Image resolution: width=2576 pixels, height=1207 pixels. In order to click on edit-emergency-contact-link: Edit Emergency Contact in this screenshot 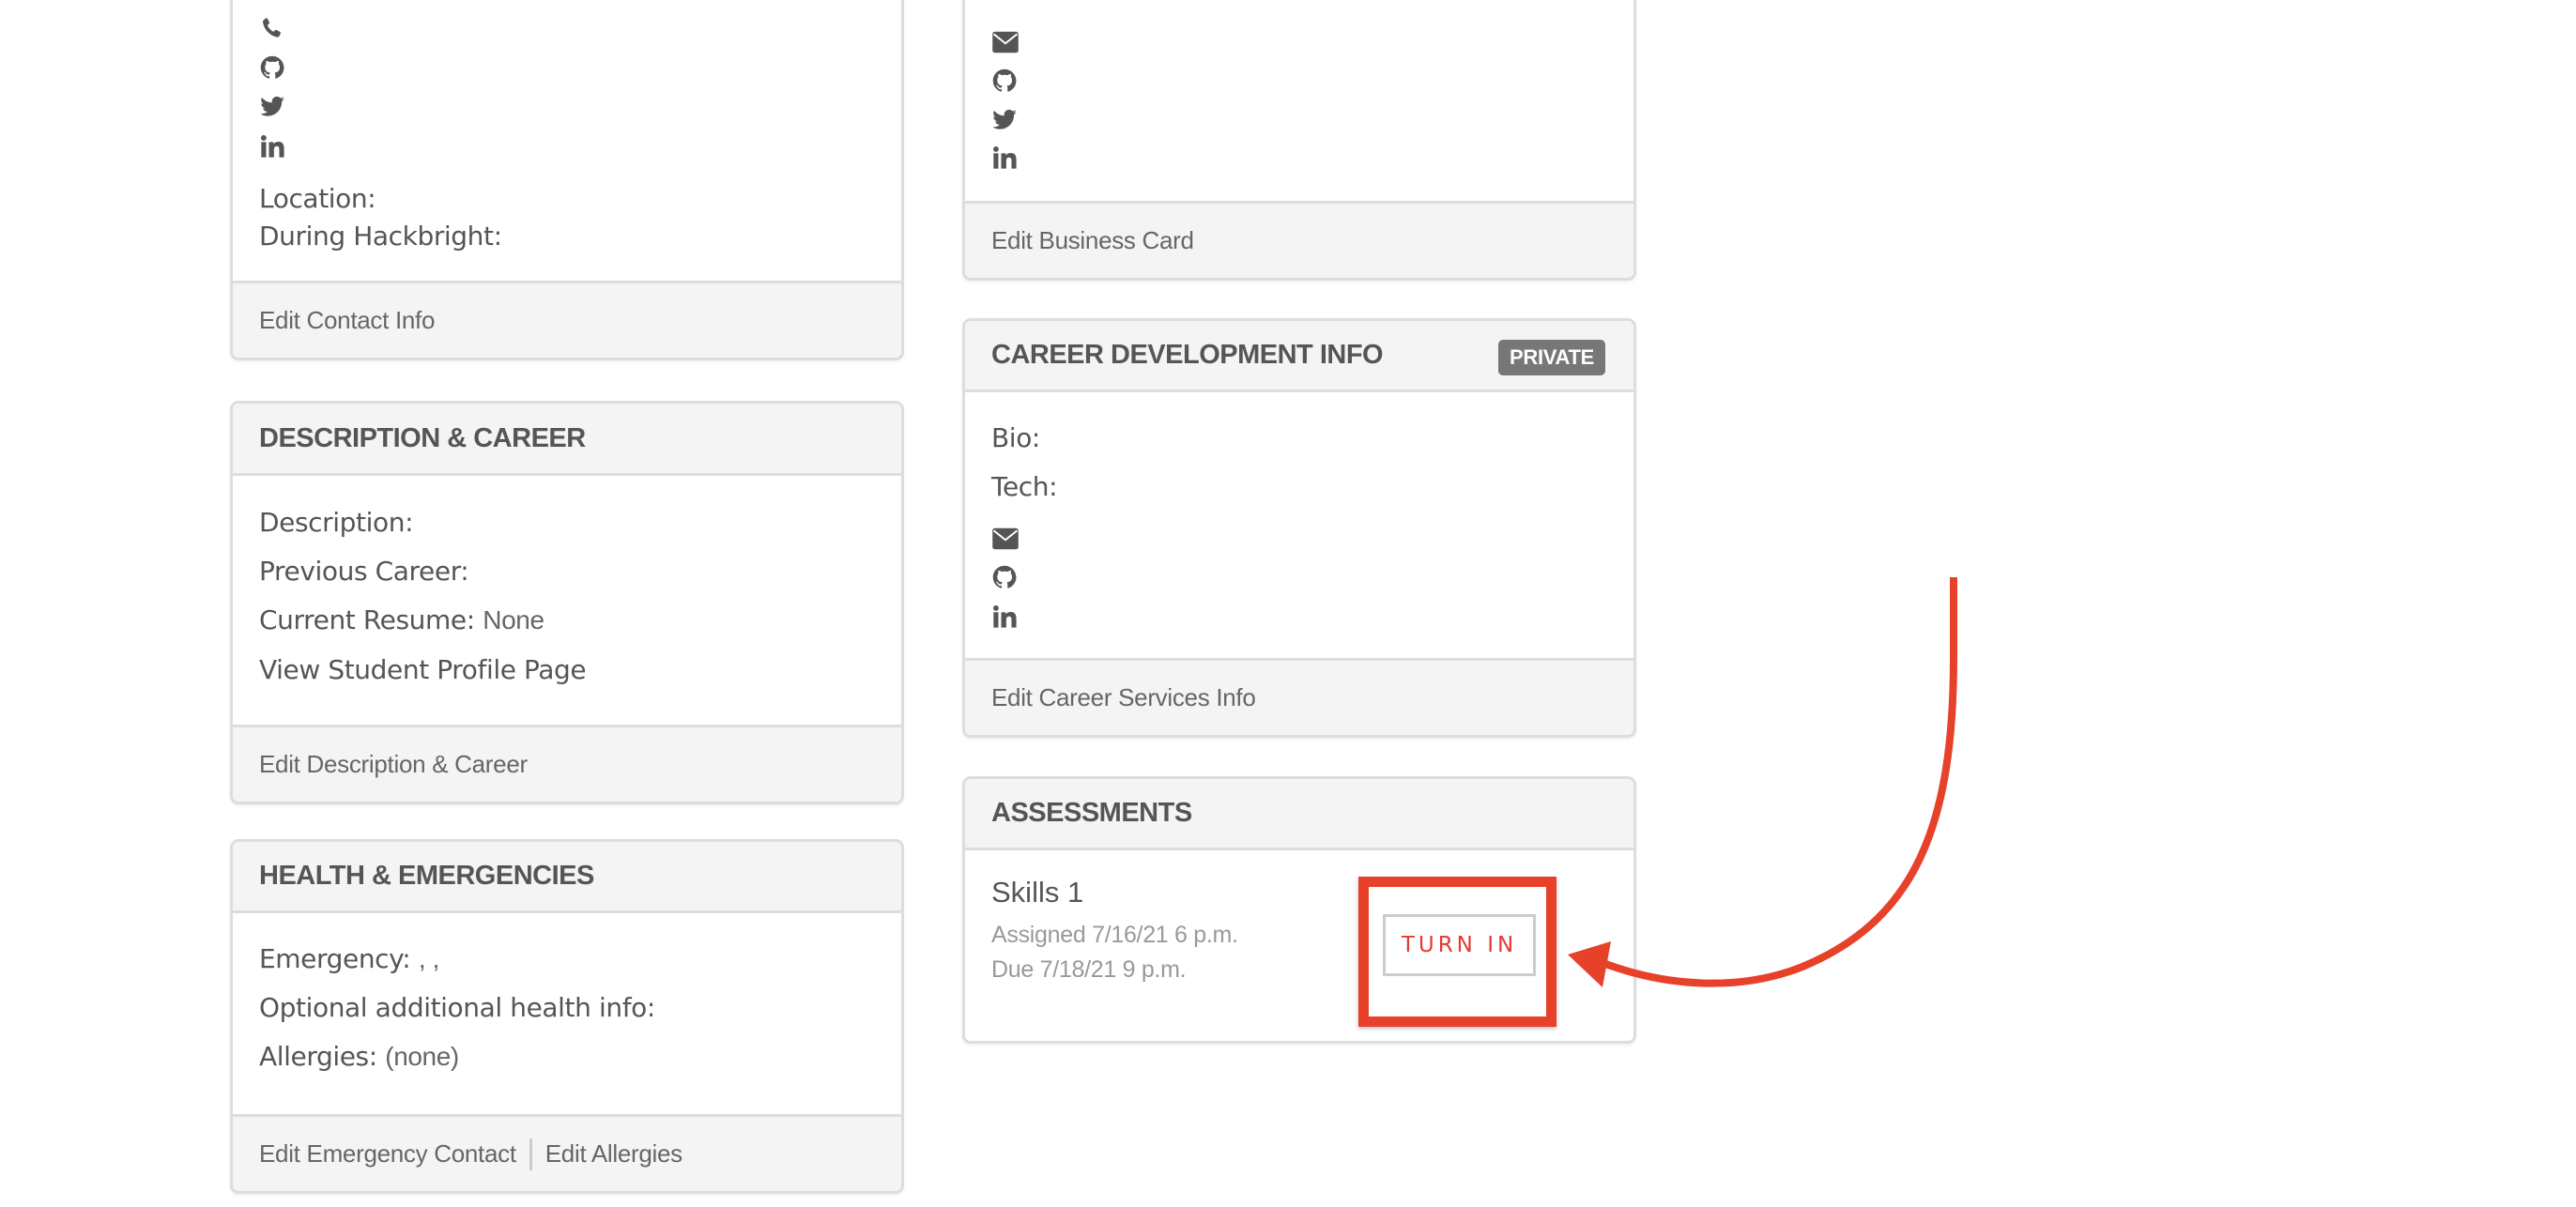, I will do `click(388, 1154)`.